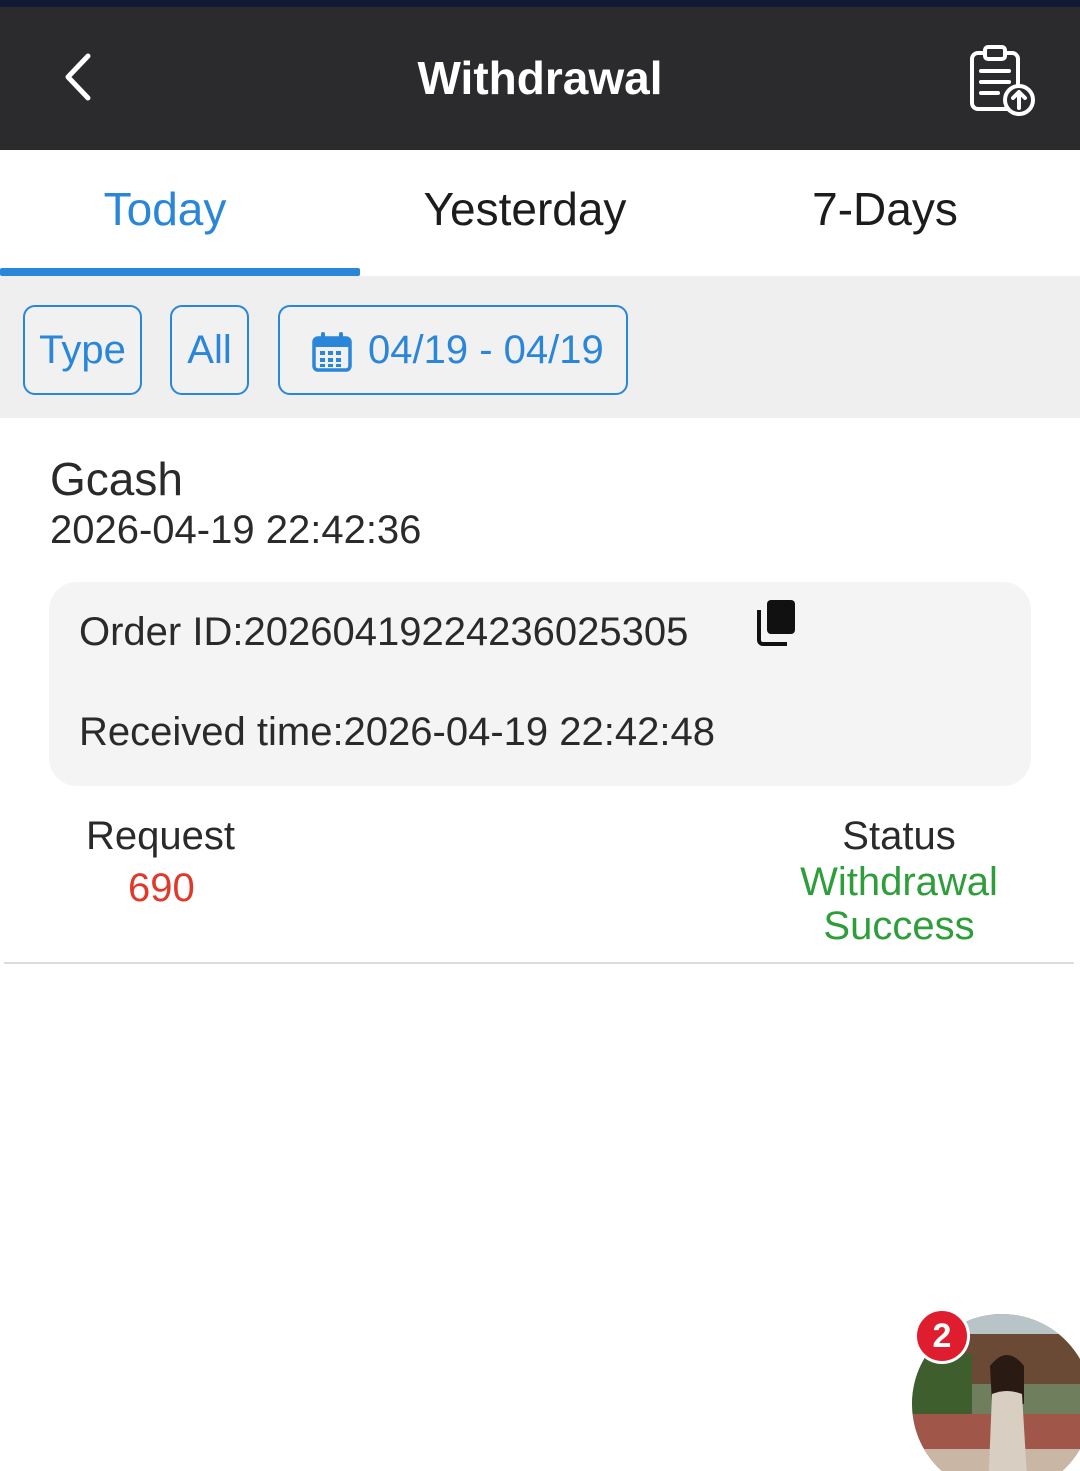  What do you see at coordinates (899, 836) in the screenshot?
I see `status-label: Status` at bounding box center [899, 836].